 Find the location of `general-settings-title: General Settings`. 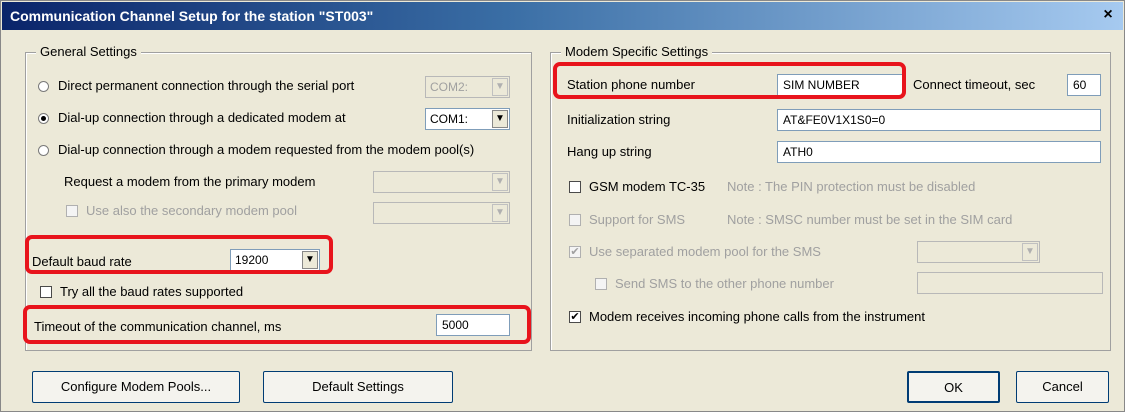

general-settings-title: General Settings is located at coordinates (88, 51).